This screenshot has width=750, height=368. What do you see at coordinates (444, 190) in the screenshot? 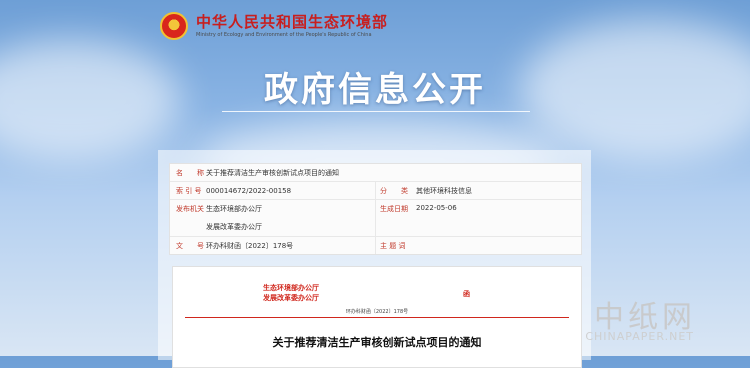
I see `category-value: 其他环境科技信息` at bounding box center [444, 190].